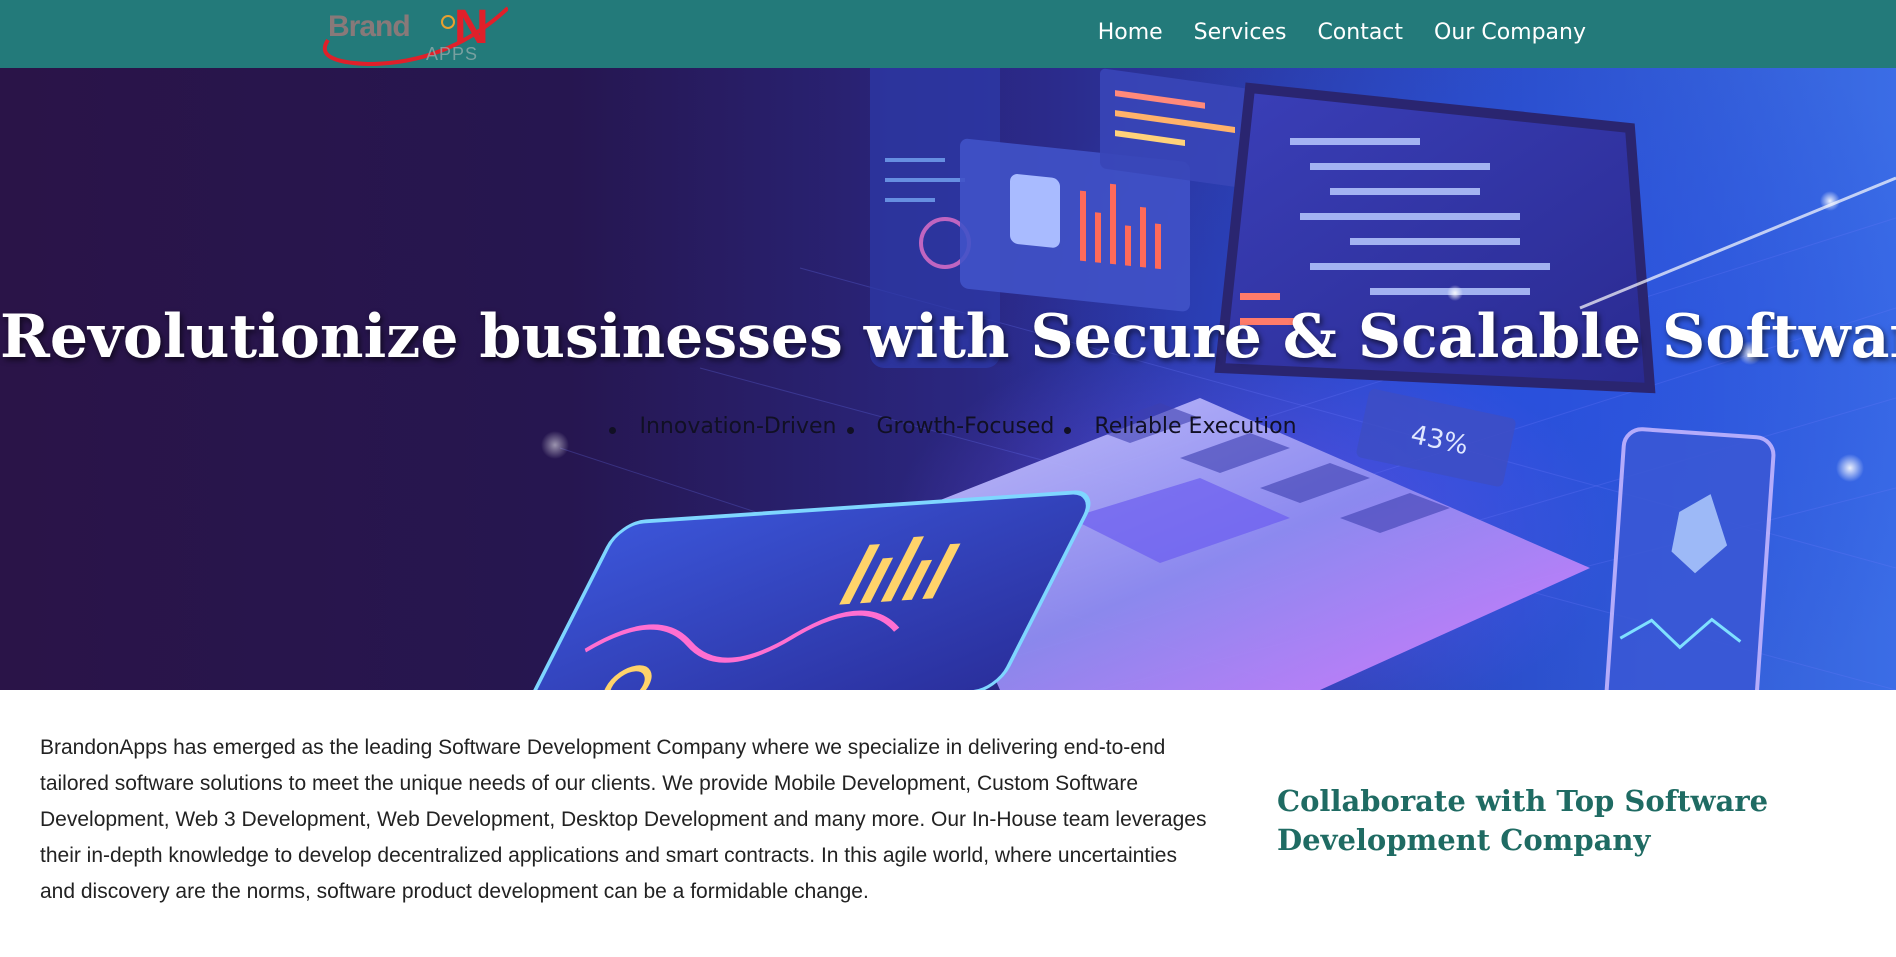 The width and height of the screenshot is (1896, 957). Describe the element at coordinates (1130, 33) in the screenshot. I see `nav-home: Home` at that location.